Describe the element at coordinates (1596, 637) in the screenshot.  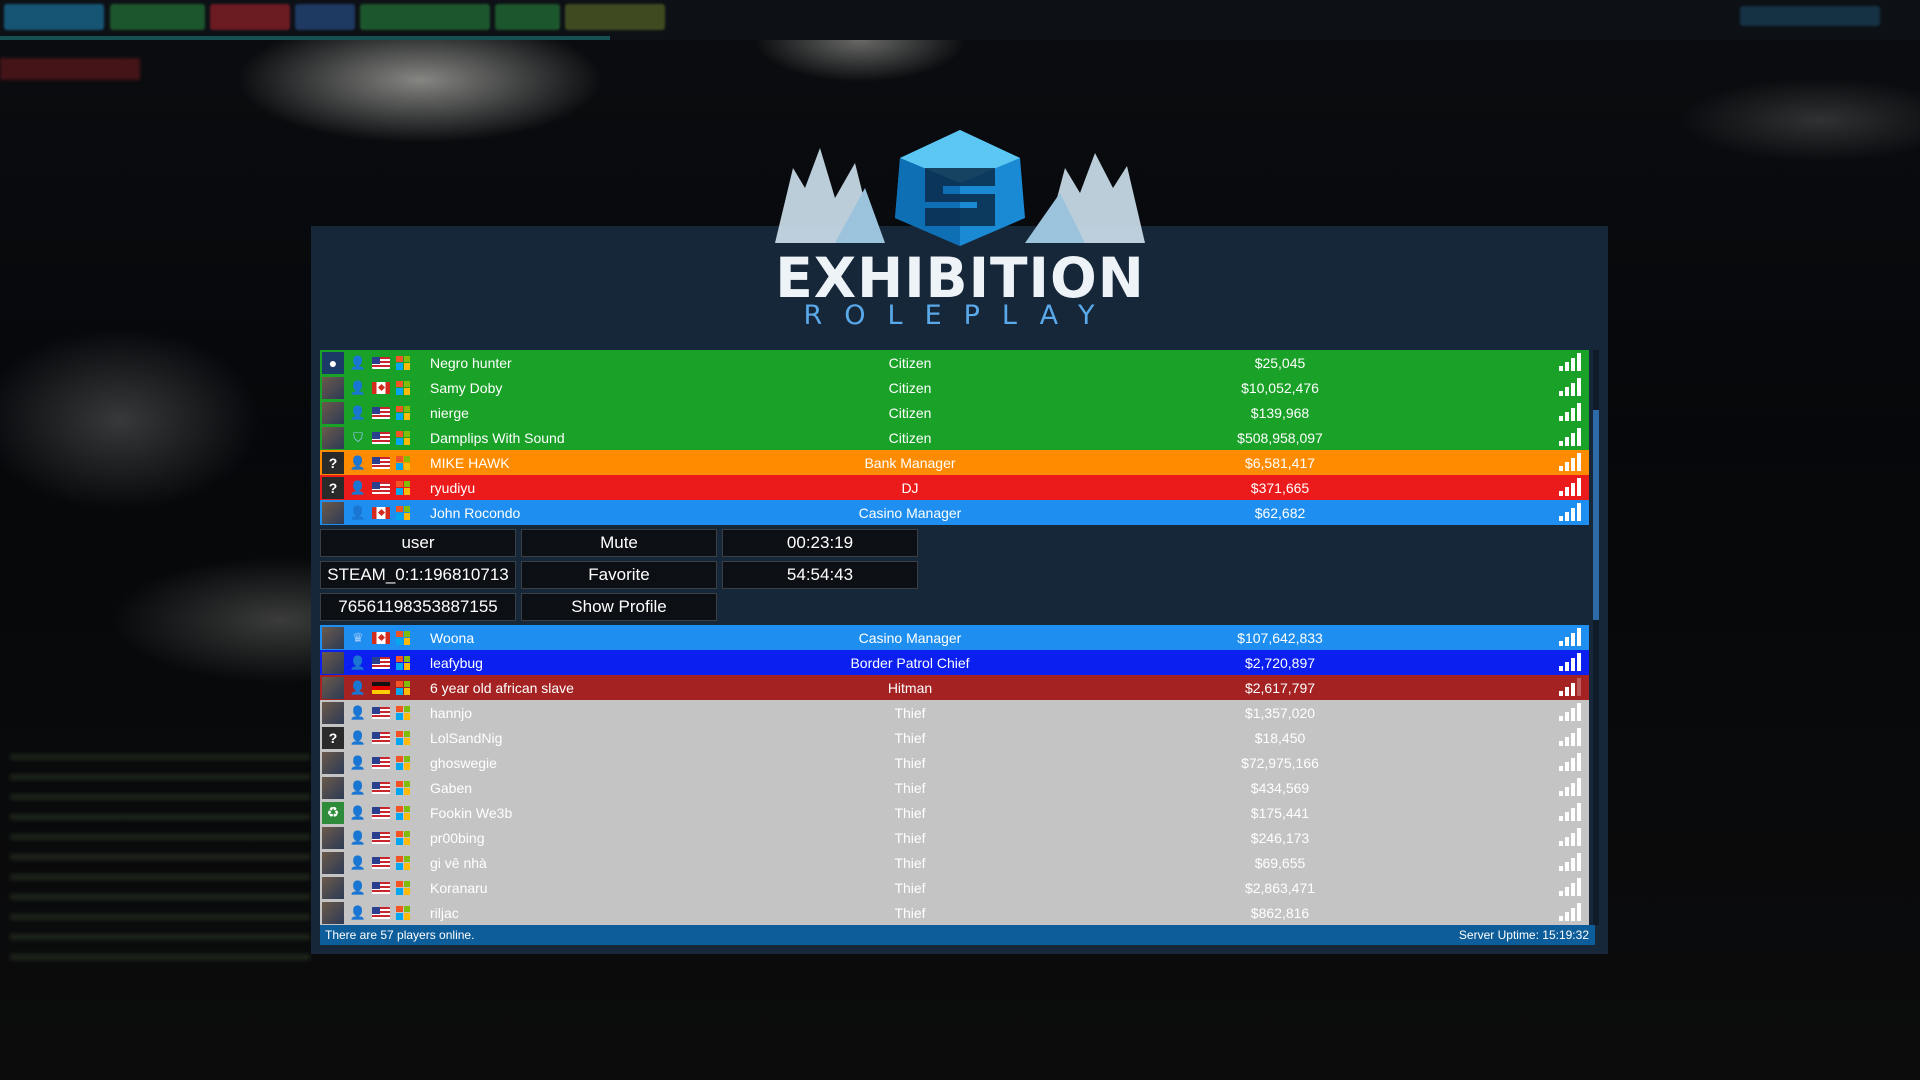
I see `scrollbar` at that location.